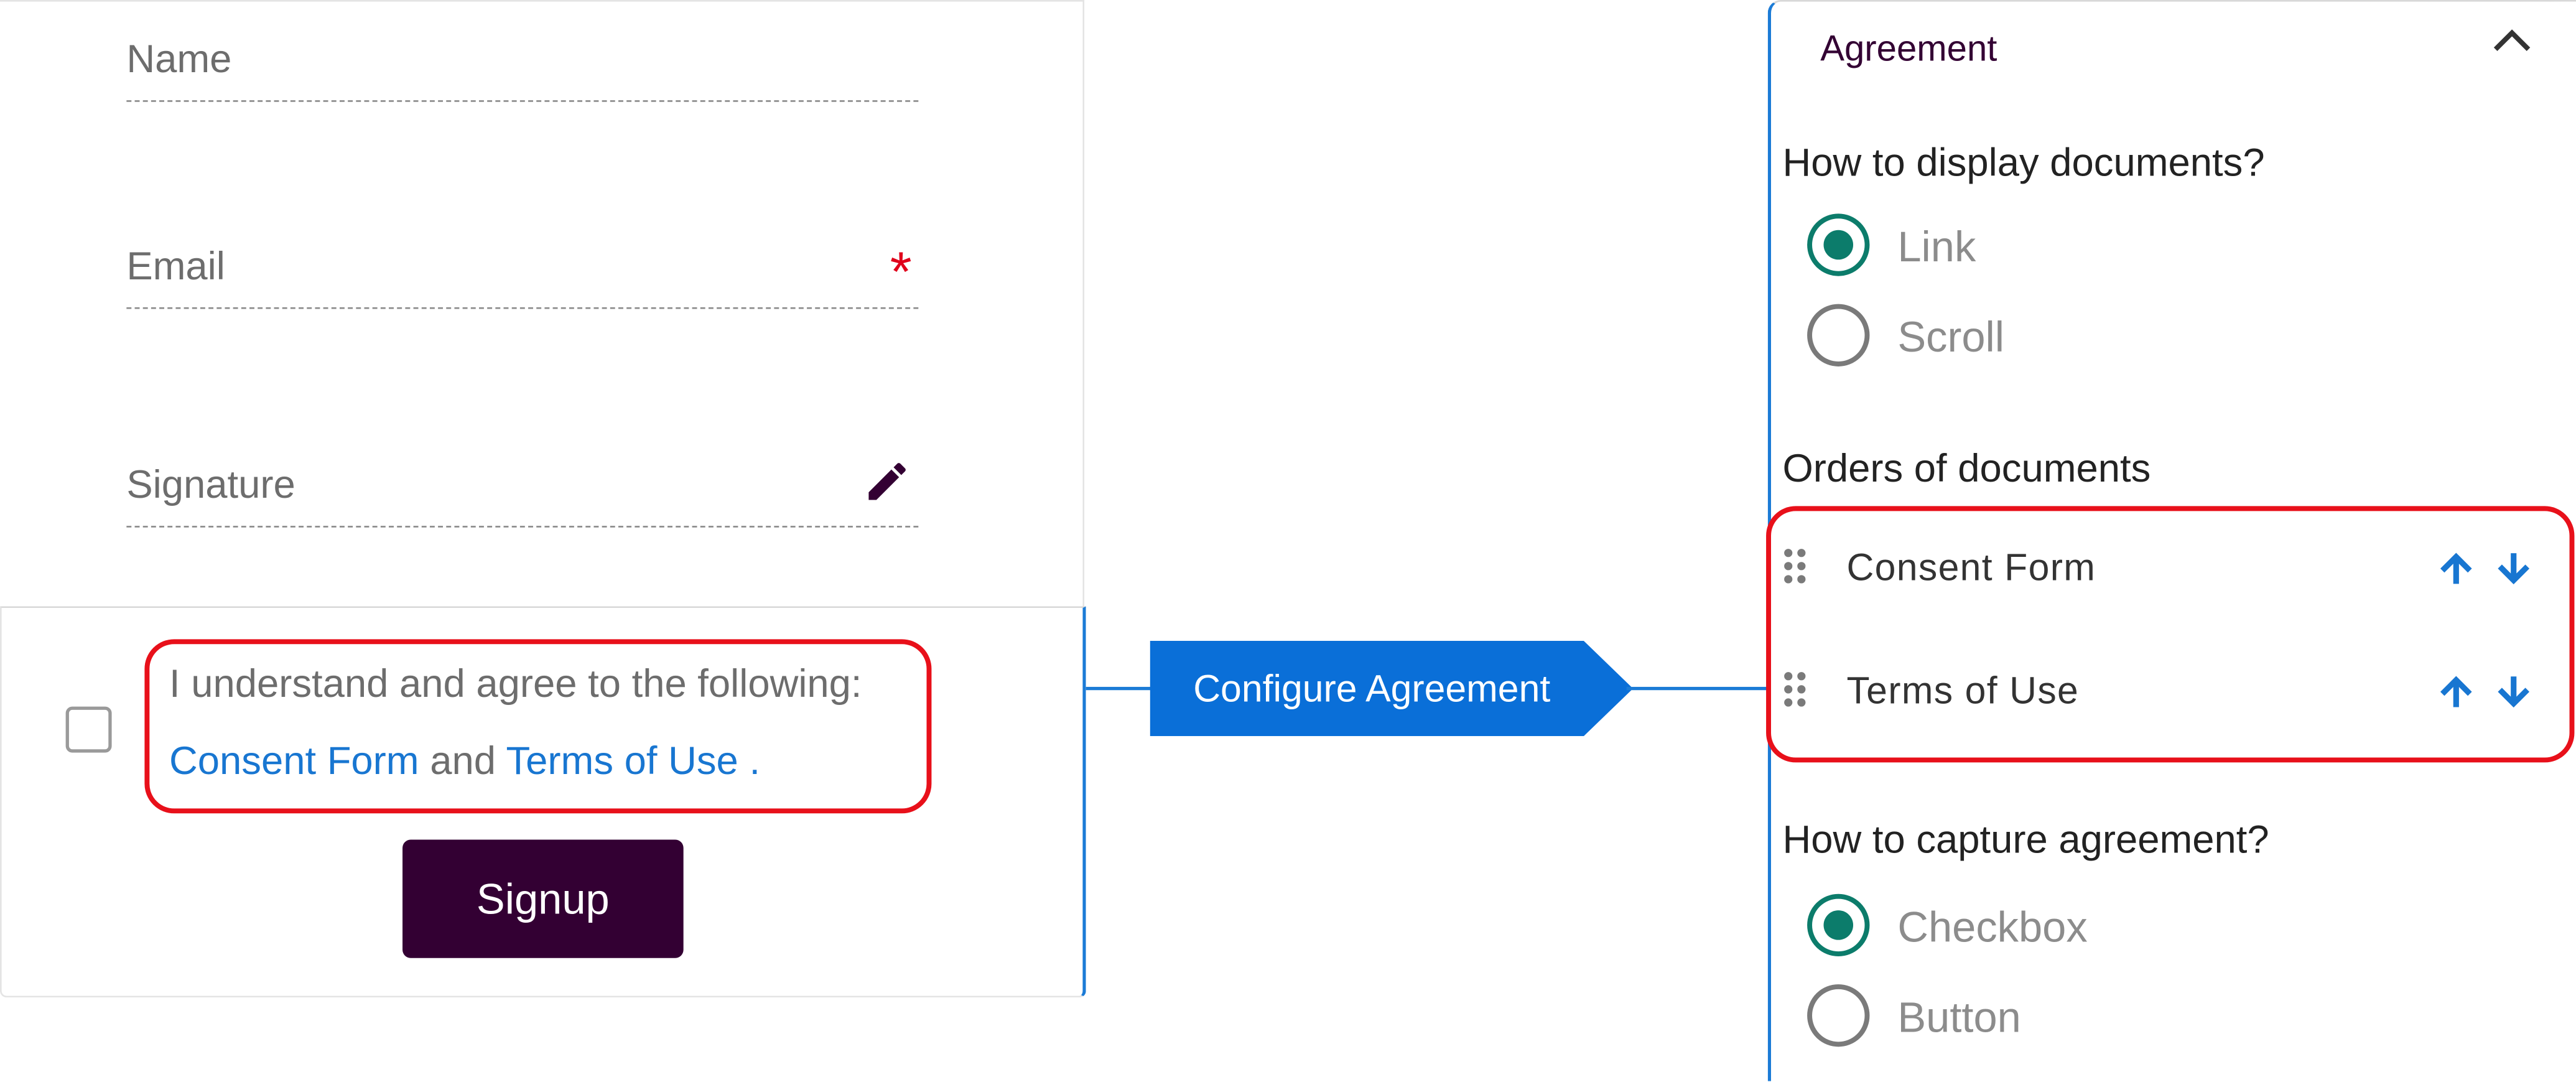 This screenshot has width=2576, height=1082. What do you see at coordinates (622, 761) in the screenshot?
I see `terms-of-use-link: Terms of Use` at bounding box center [622, 761].